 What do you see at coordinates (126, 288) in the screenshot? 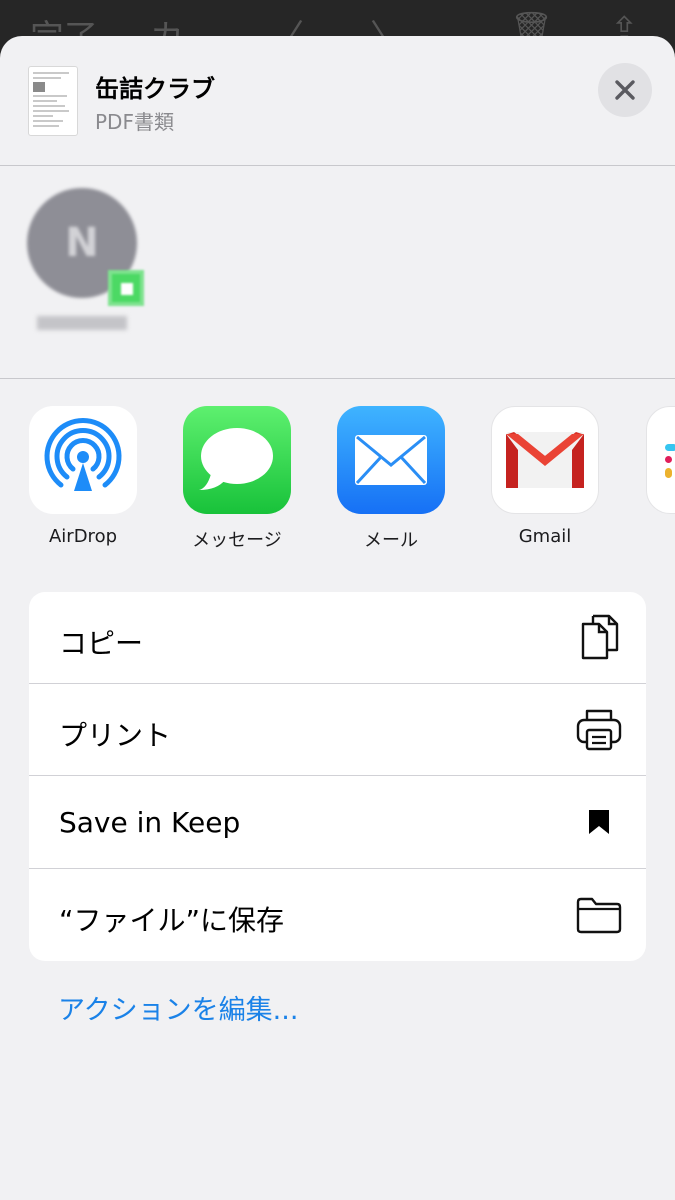
I see `messages-badge-icon` at bounding box center [126, 288].